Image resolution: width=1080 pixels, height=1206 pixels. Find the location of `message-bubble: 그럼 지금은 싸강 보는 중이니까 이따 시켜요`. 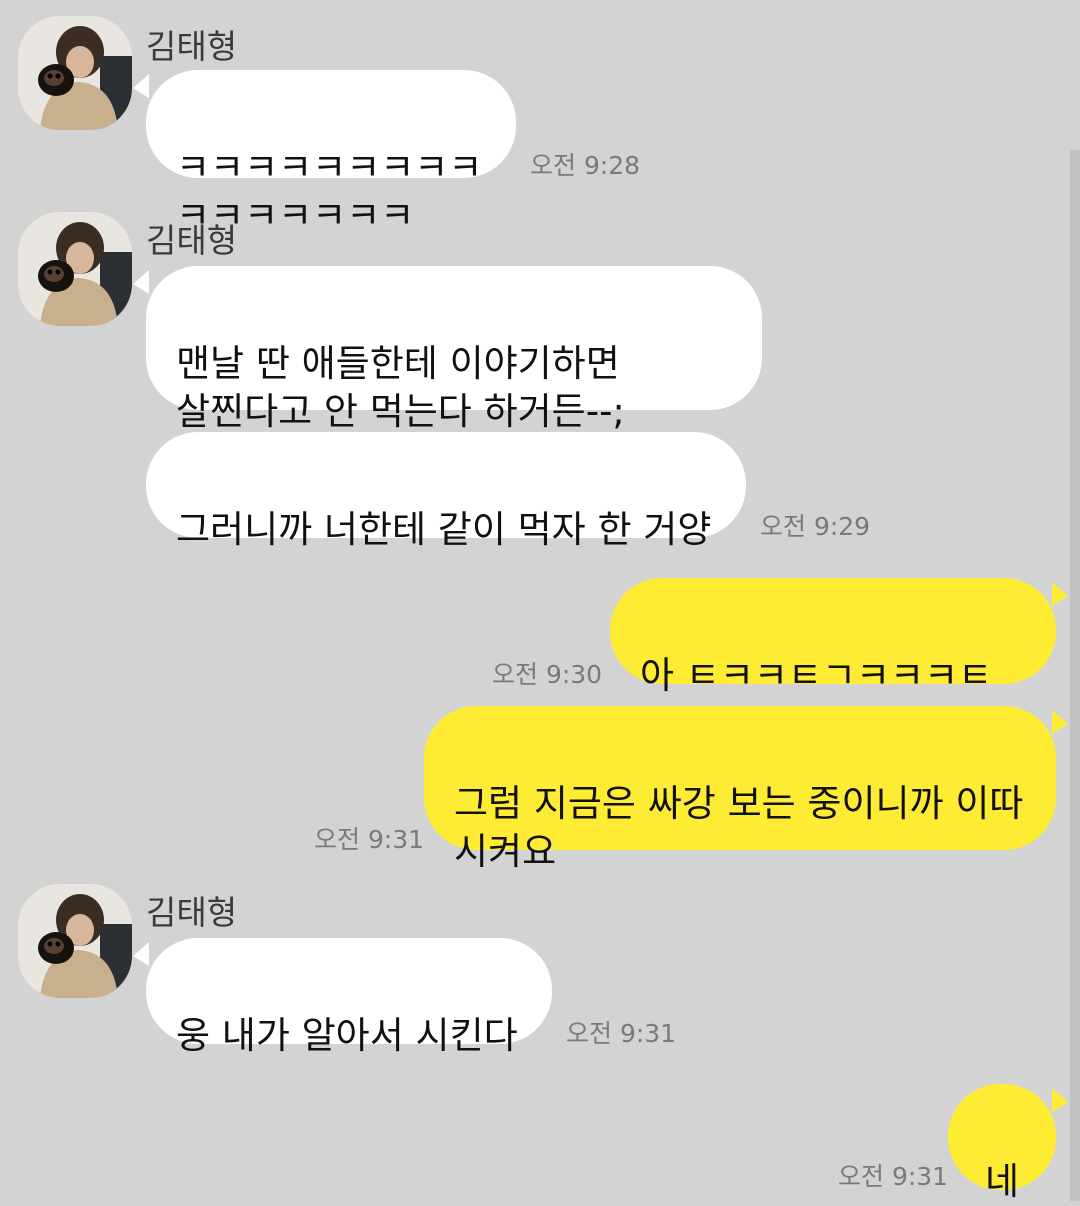

message-bubble: 그럼 지금은 싸강 보는 중이니까 이따 시켜요 is located at coordinates (740, 789).